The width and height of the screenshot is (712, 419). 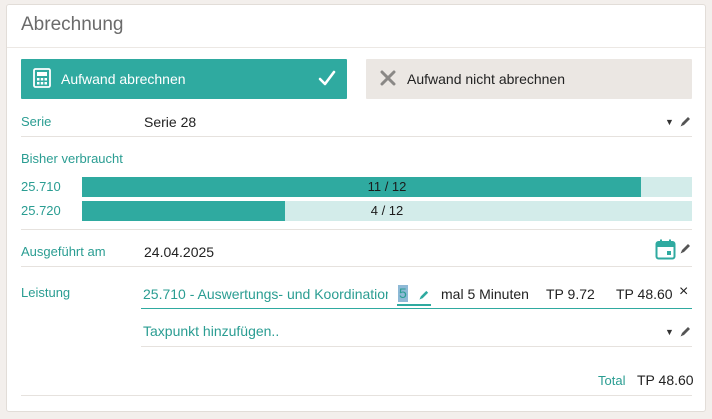 I want to click on quantity-value: 5, so click(x=403, y=293).